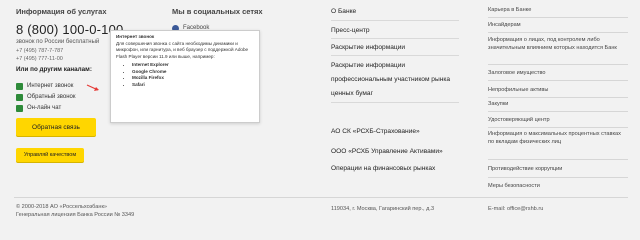  I want to click on insiders-link: Инсайдерам, so click(504, 25).